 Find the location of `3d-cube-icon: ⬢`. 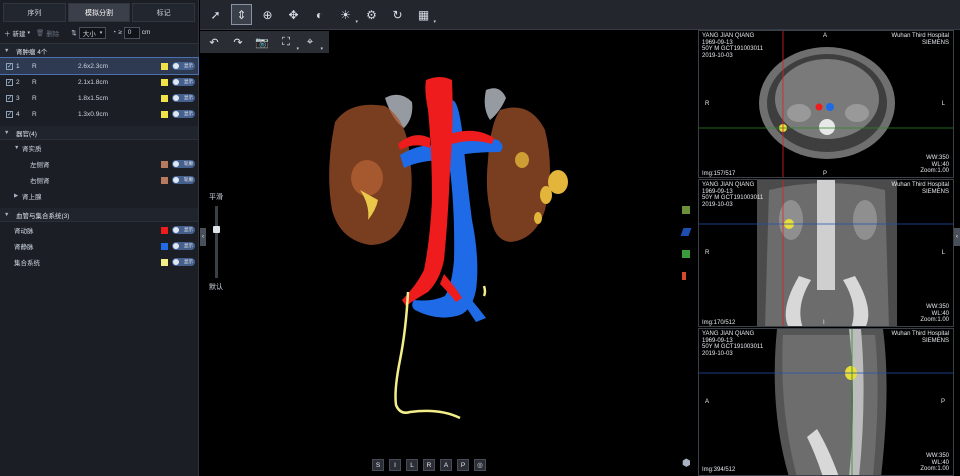

3d-cube-icon: ⬢ is located at coordinates (688, 464).